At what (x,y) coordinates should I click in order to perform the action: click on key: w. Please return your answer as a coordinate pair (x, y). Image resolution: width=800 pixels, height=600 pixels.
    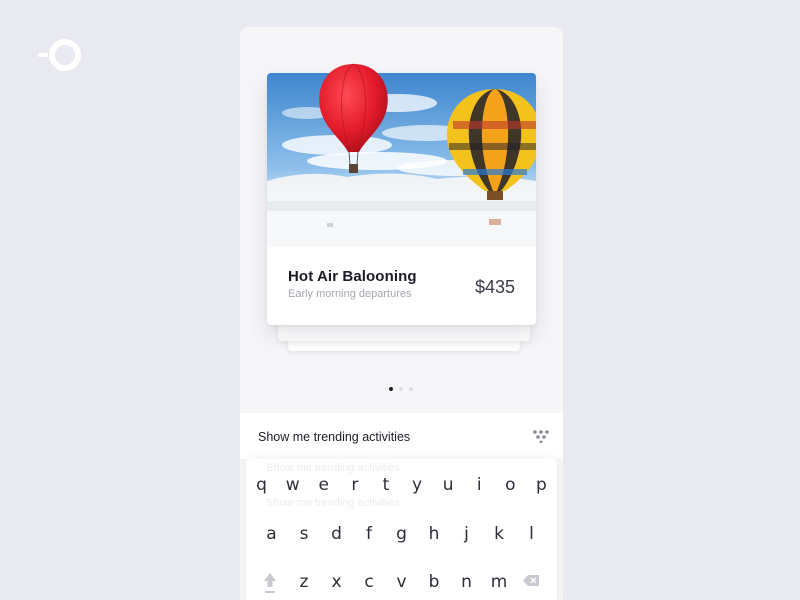
    Looking at the image, I should click on (292, 485).